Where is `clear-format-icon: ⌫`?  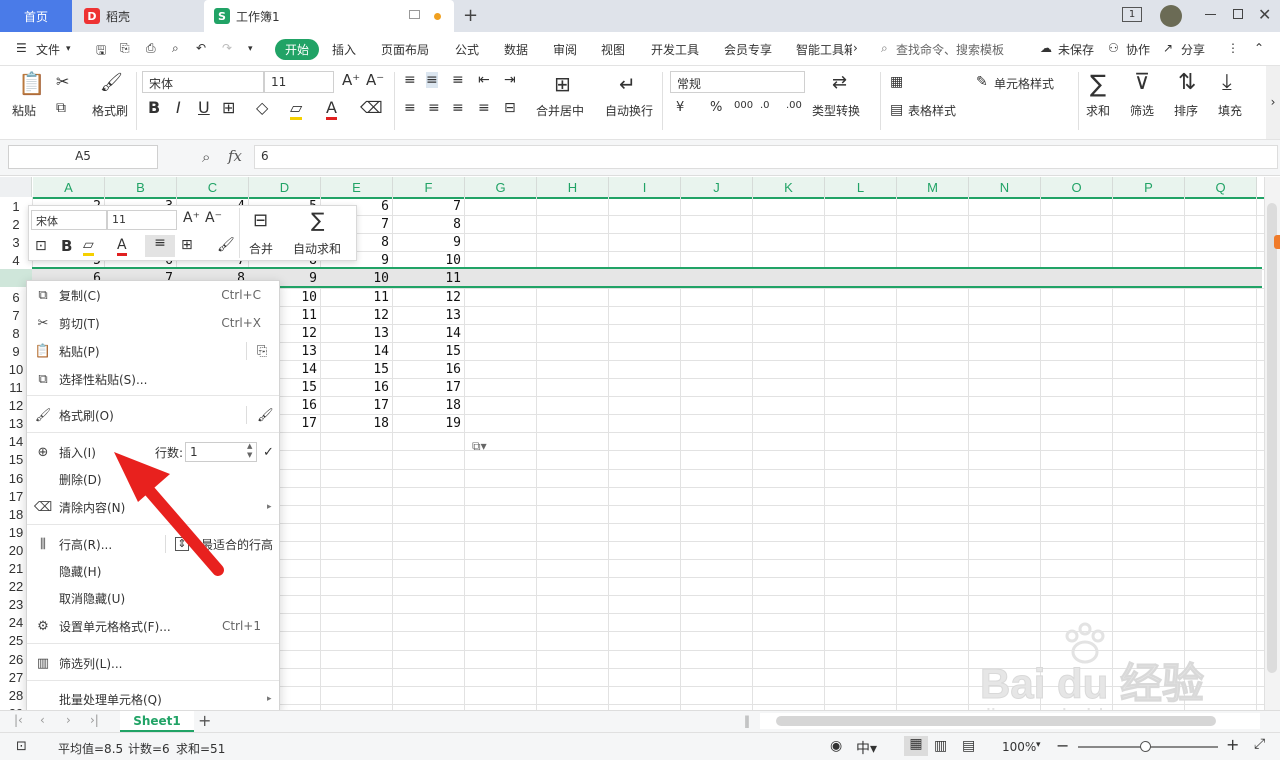
clear-format-icon: ⌫ is located at coordinates (371, 107).